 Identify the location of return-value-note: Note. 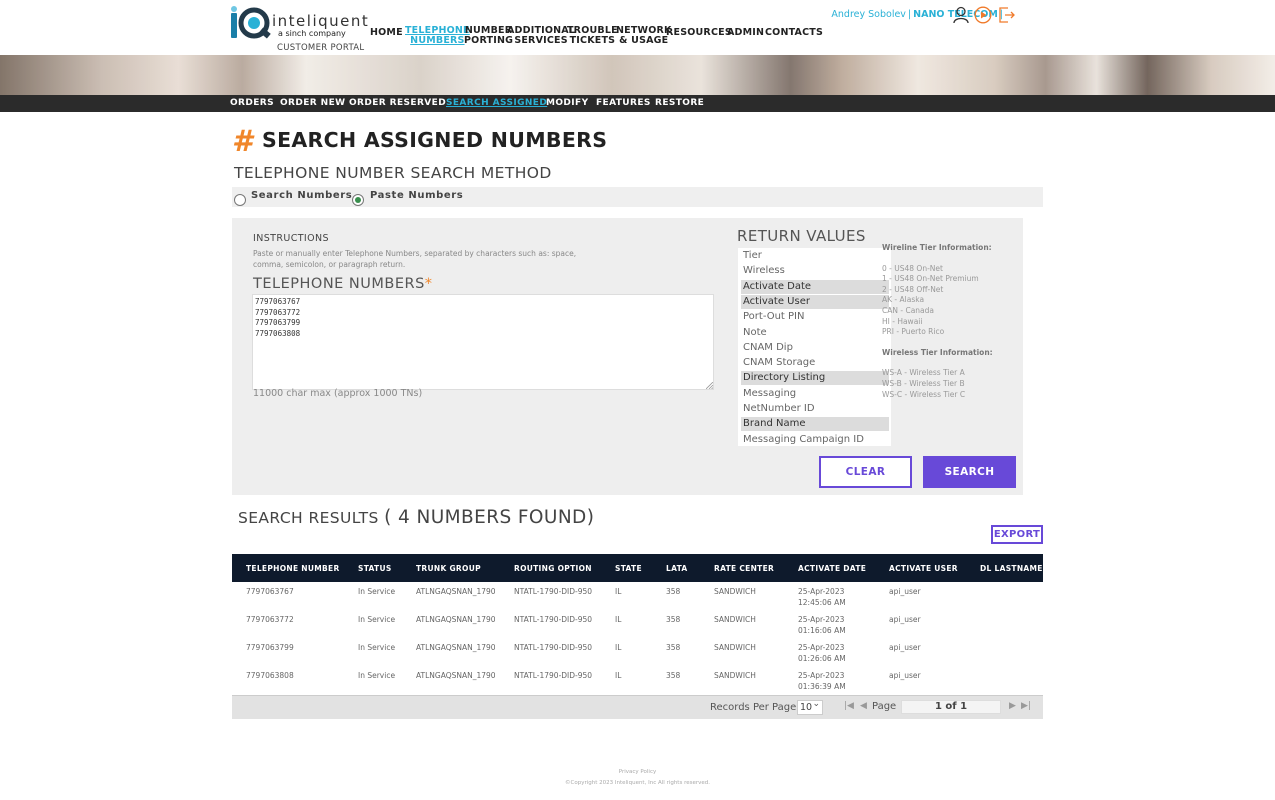
(815, 333).